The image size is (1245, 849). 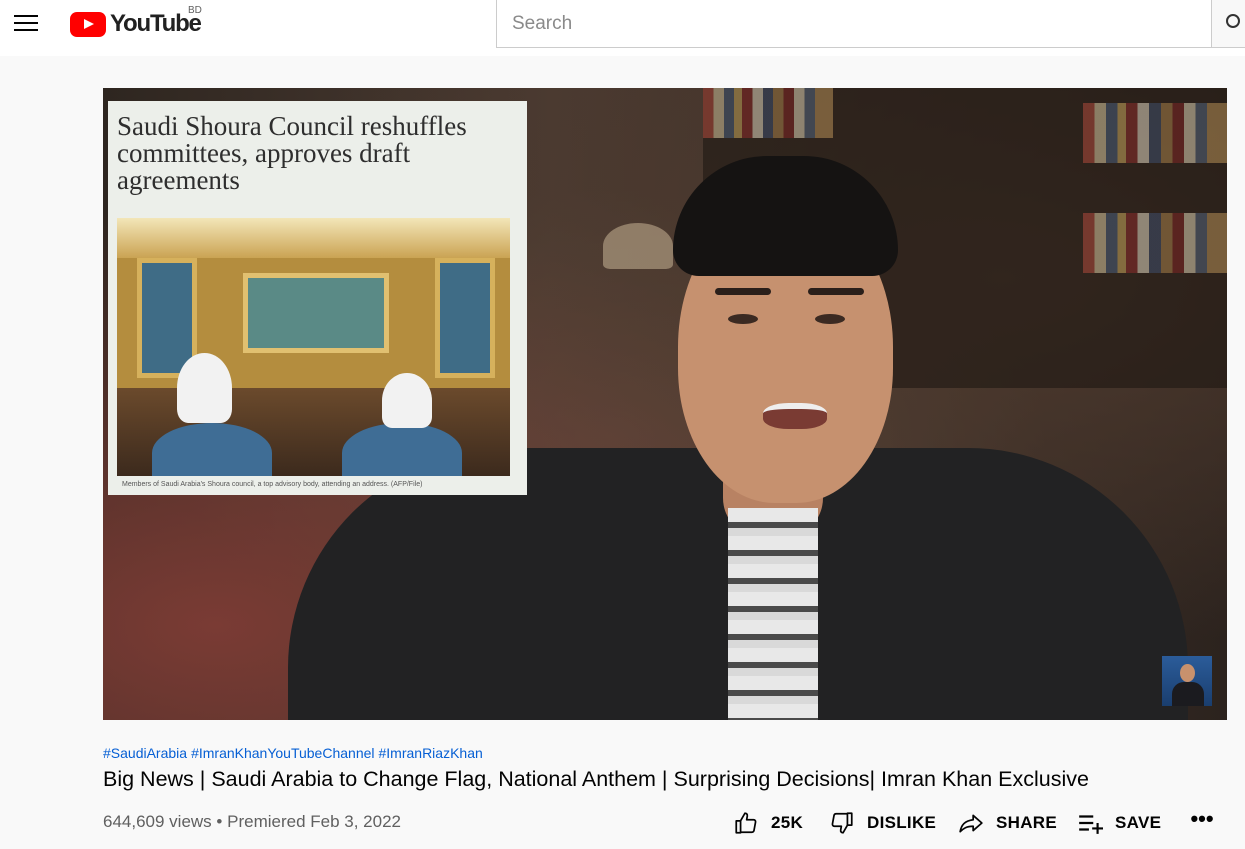 What do you see at coordinates (842, 823) in the screenshot?
I see `thumbs-down-icon` at bounding box center [842, 823].